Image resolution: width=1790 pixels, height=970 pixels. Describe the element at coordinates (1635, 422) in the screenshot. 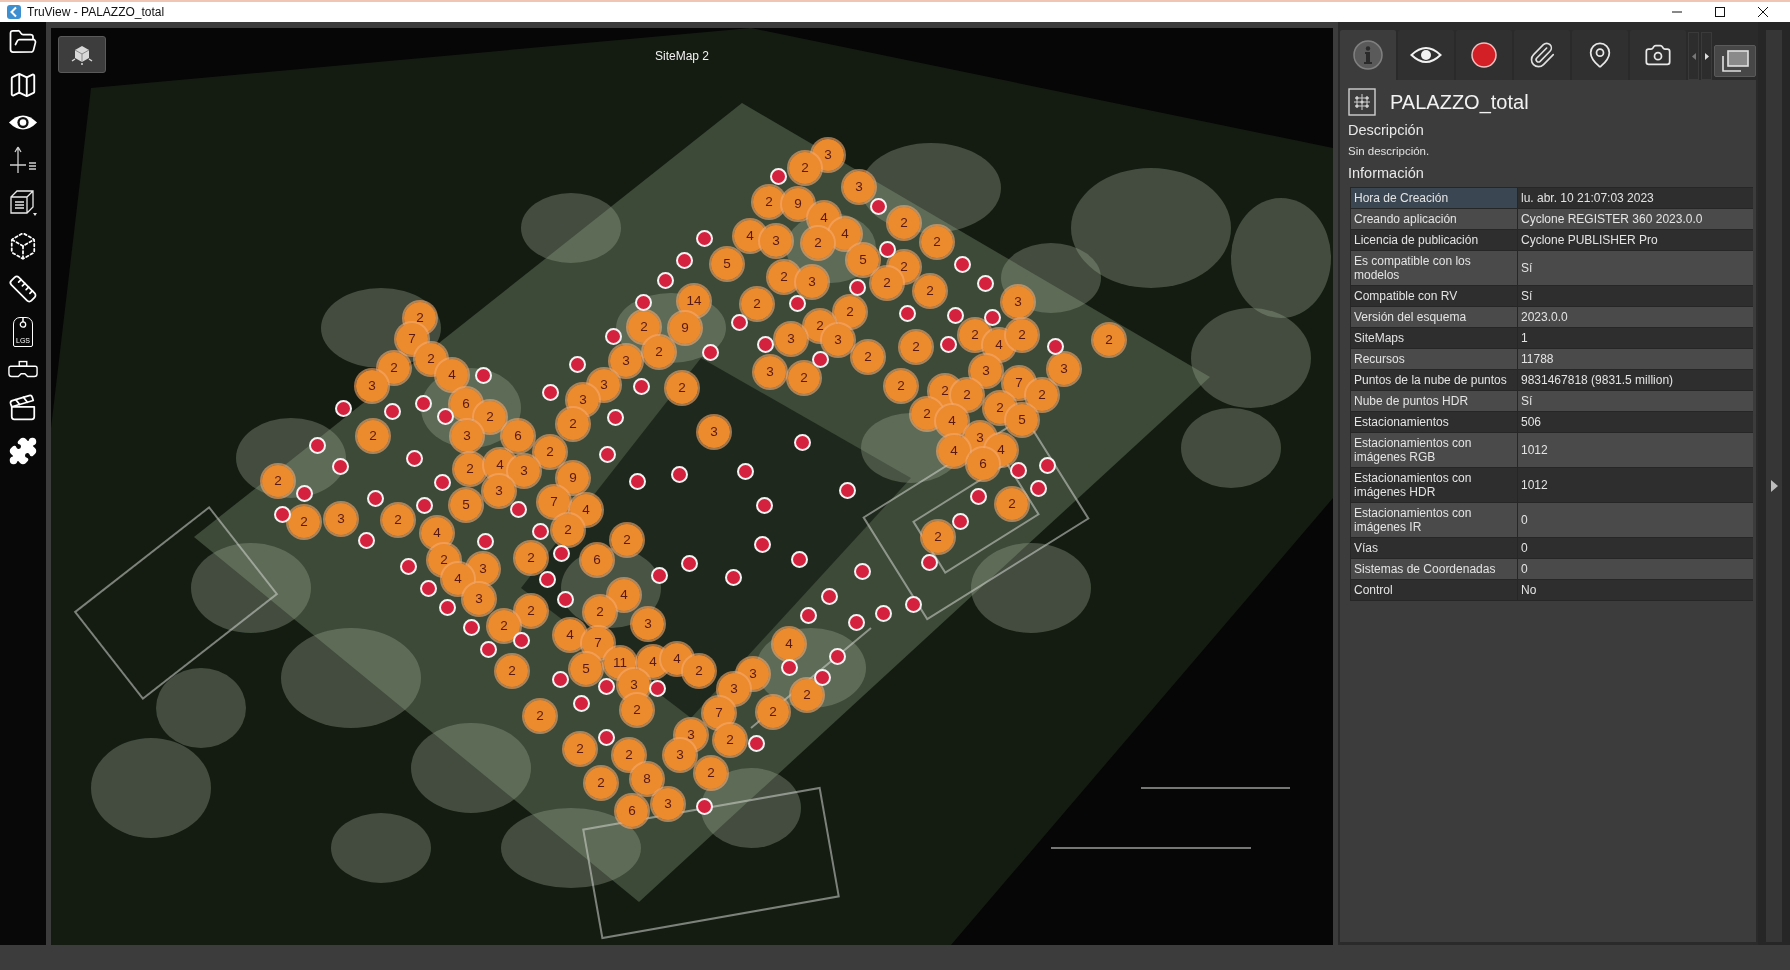

I see `property-value: 506` at that location.